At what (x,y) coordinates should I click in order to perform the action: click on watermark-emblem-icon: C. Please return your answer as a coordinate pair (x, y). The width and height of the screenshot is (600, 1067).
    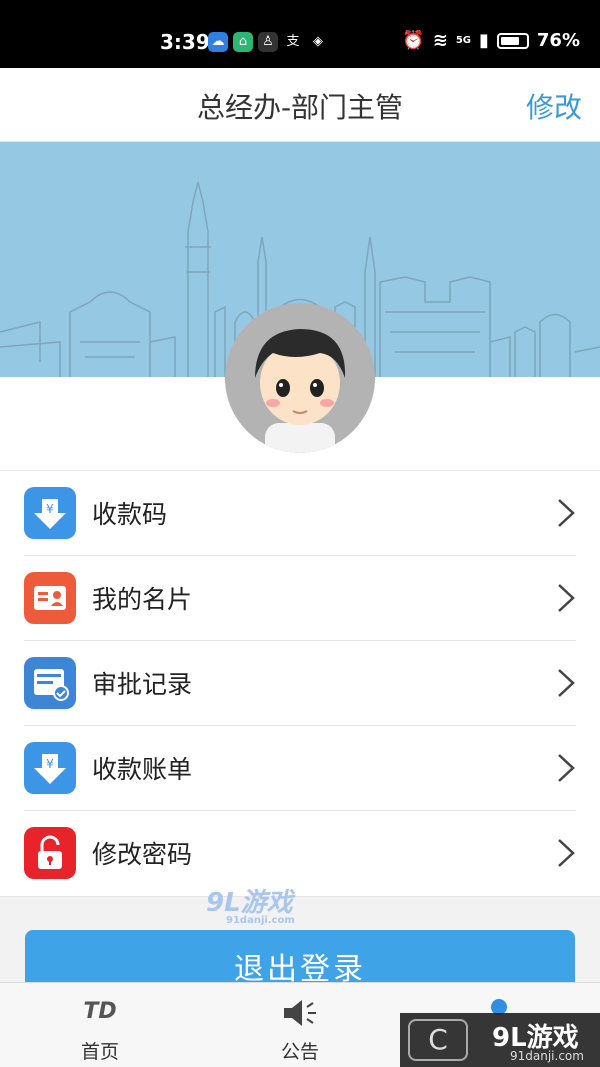
    Looking at the image, I should click on (438, 1040).